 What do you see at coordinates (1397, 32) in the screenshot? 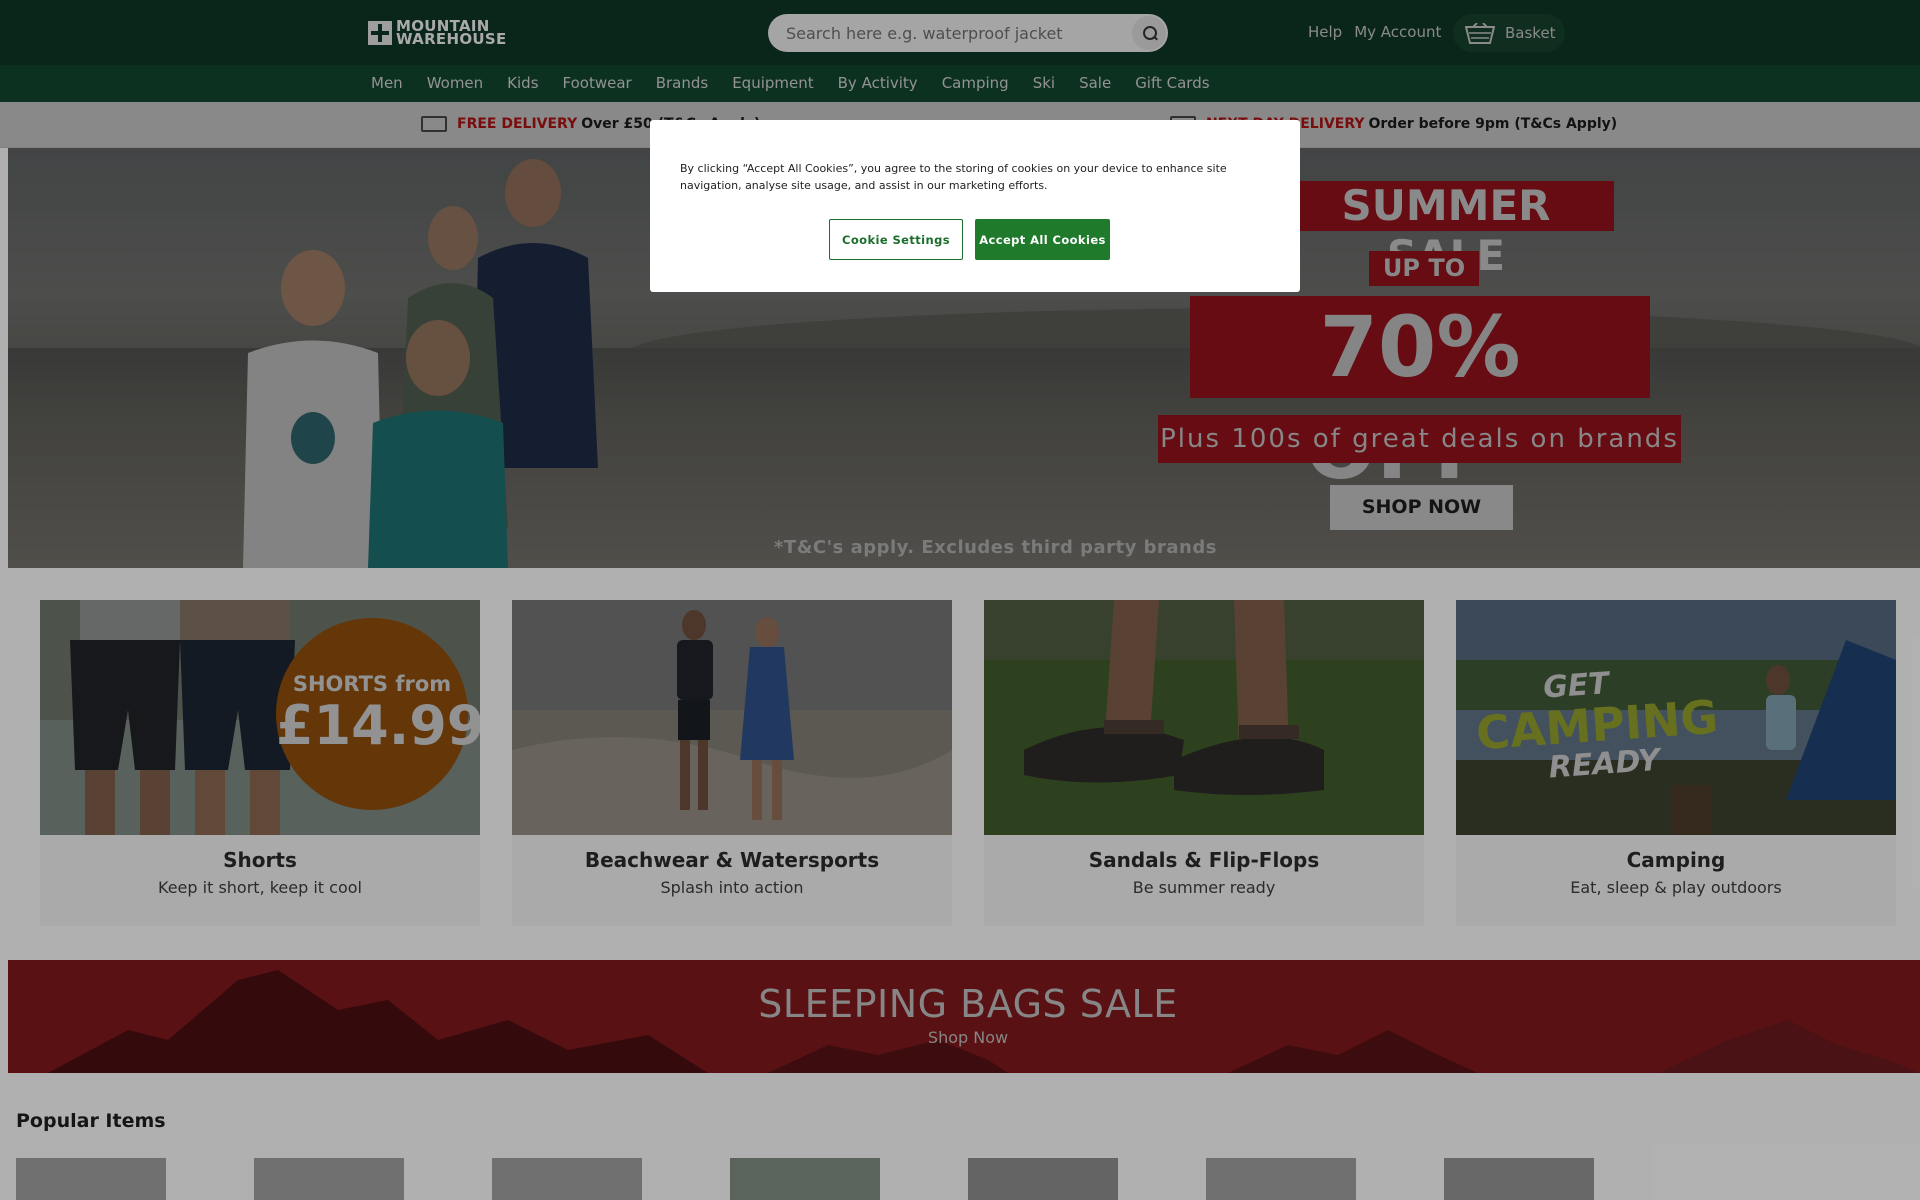
I see `my-account-link: My Account` at bounding box center [1397, 32].